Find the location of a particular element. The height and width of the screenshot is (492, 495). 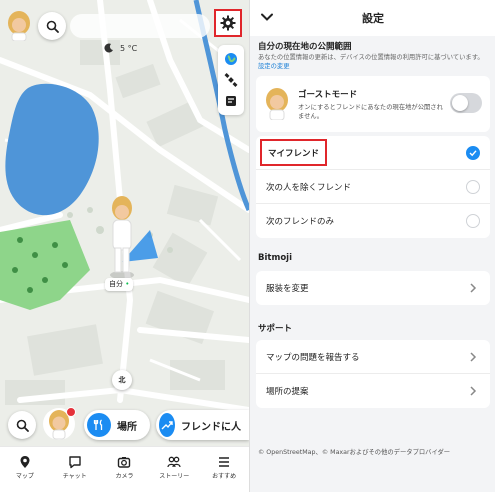

option-my-friends: マイフレンド is located at coordinates (373, 153).